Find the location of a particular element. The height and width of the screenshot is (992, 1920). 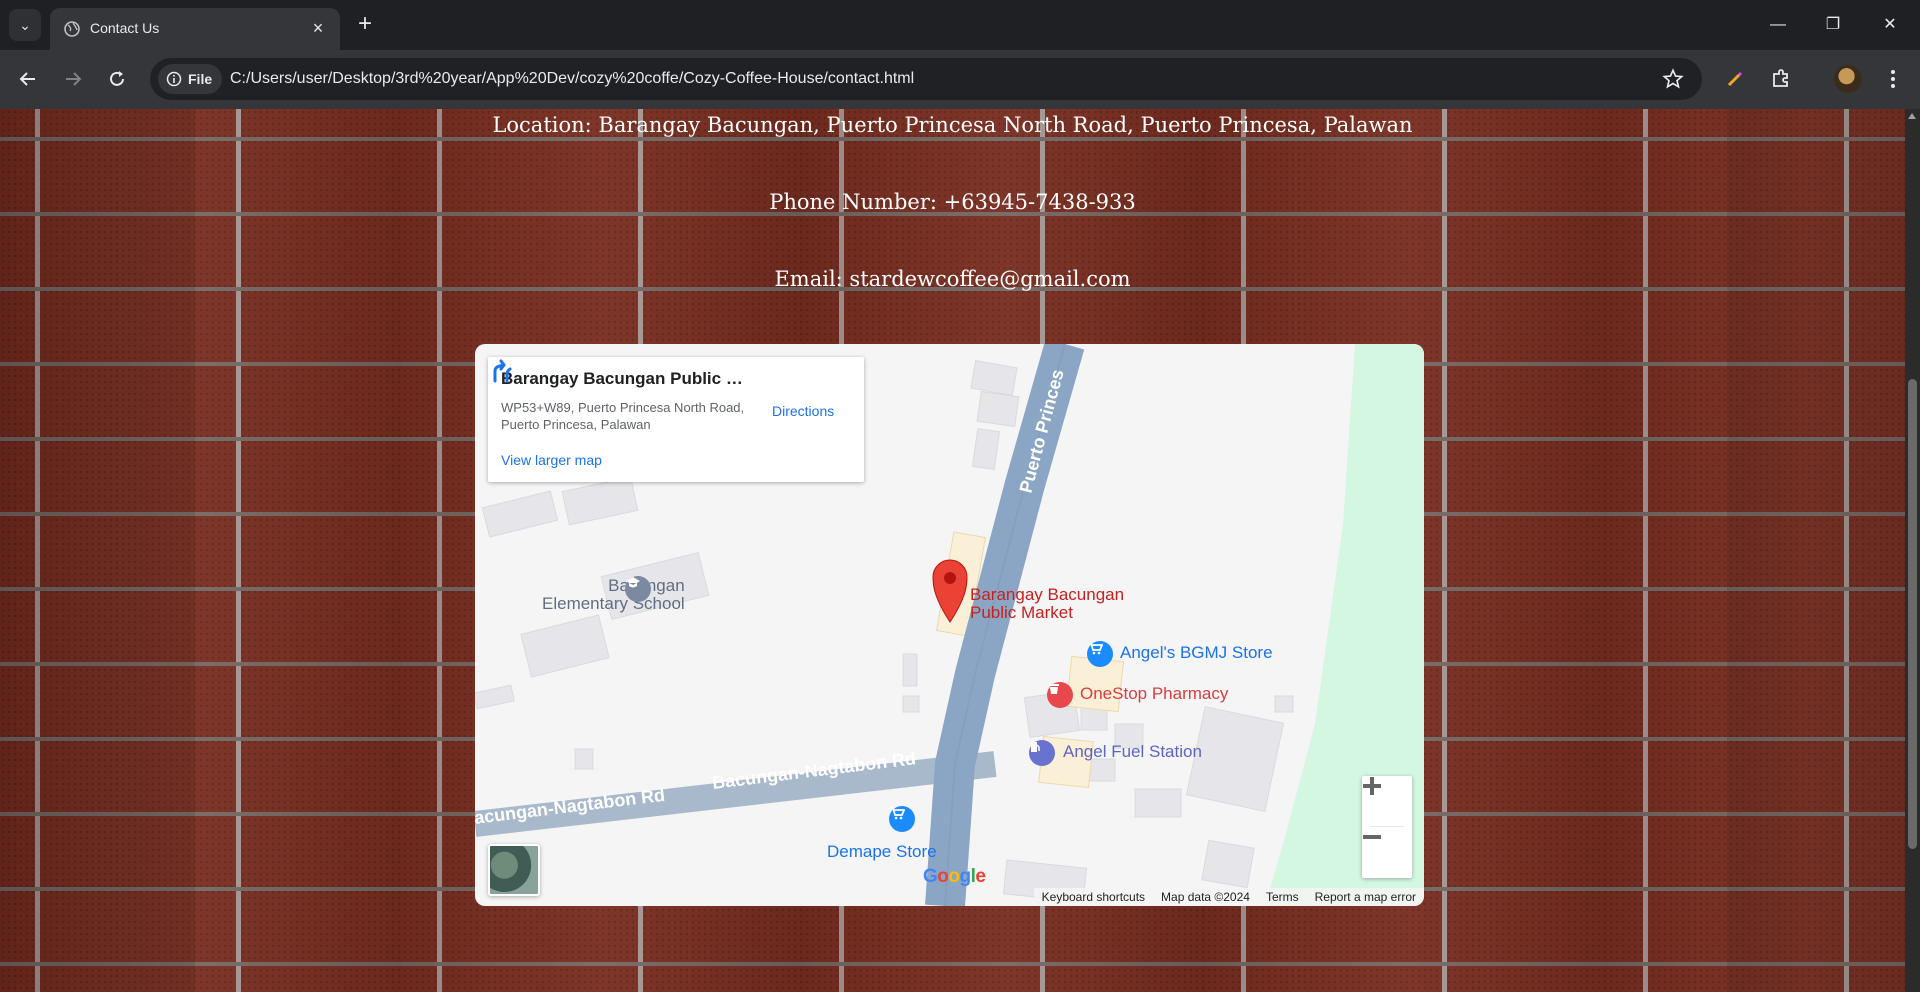

keyboard-shortcuts-link: Keyboard shortcuts is located at coordinates (1093, 897).